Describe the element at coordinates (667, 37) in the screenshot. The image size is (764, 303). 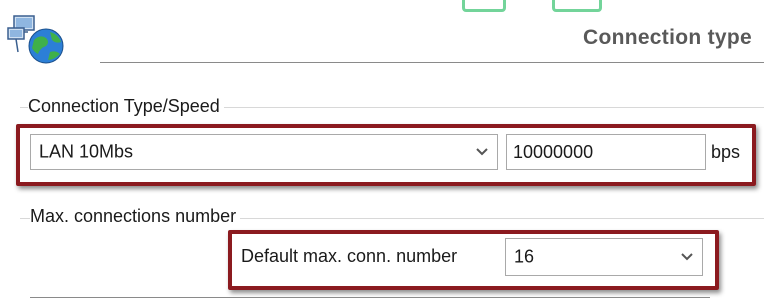
I see `page-title: Connection type` at that location.